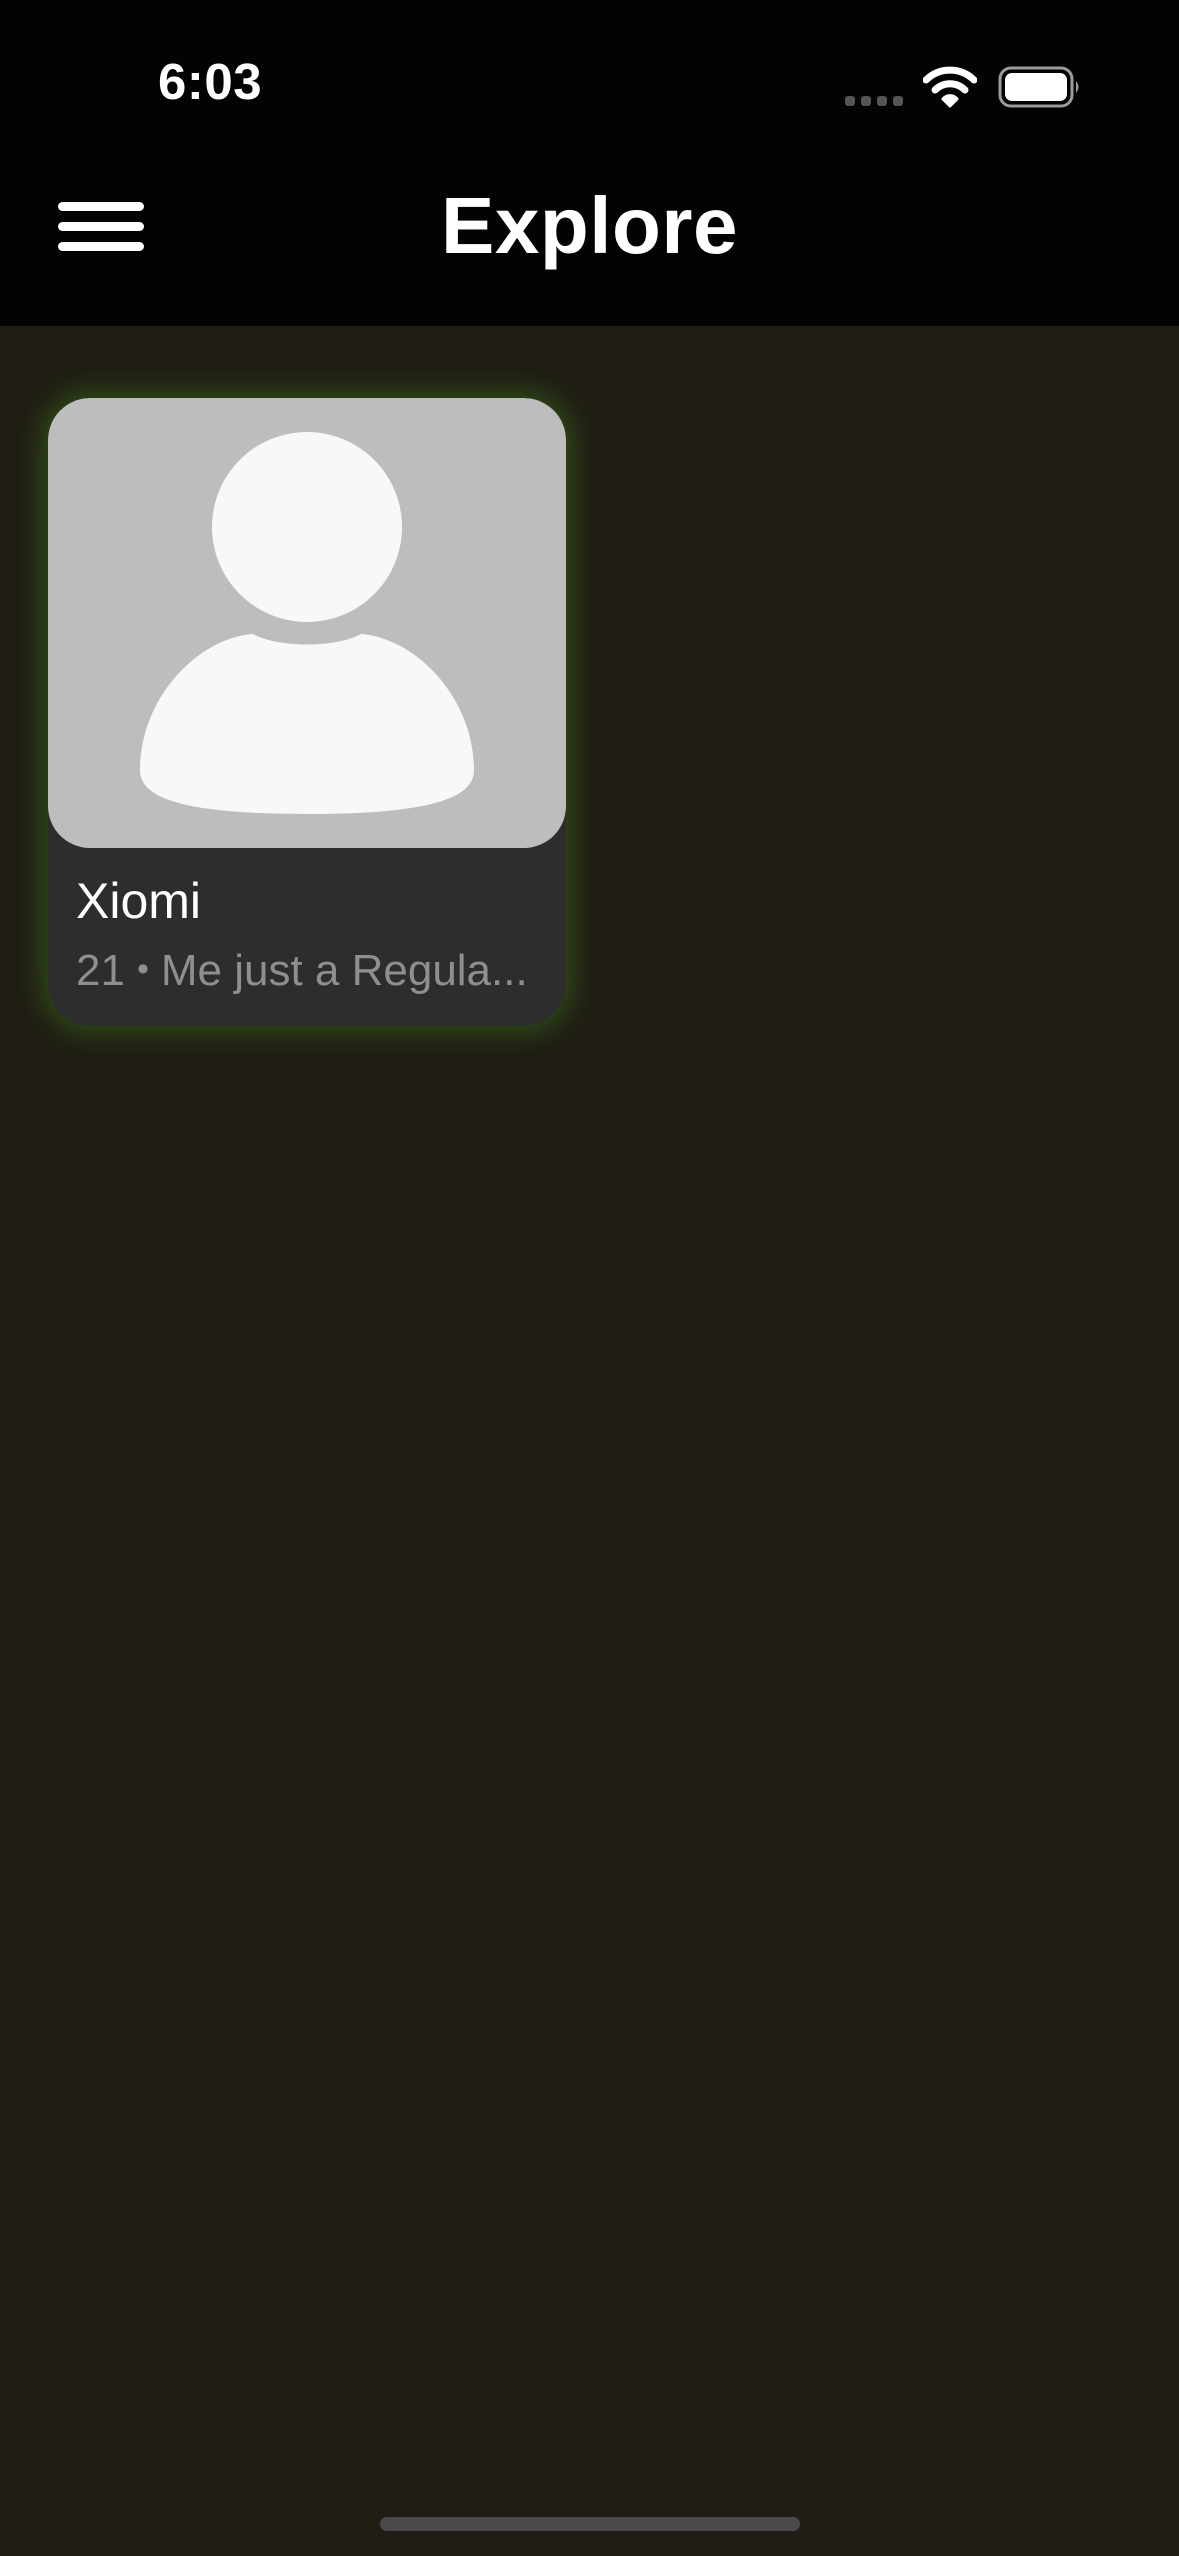  What do you see at coordinates (210, 81) in the screenshot?
I see `status-time: 6:03` at bounding box center [210, 81].